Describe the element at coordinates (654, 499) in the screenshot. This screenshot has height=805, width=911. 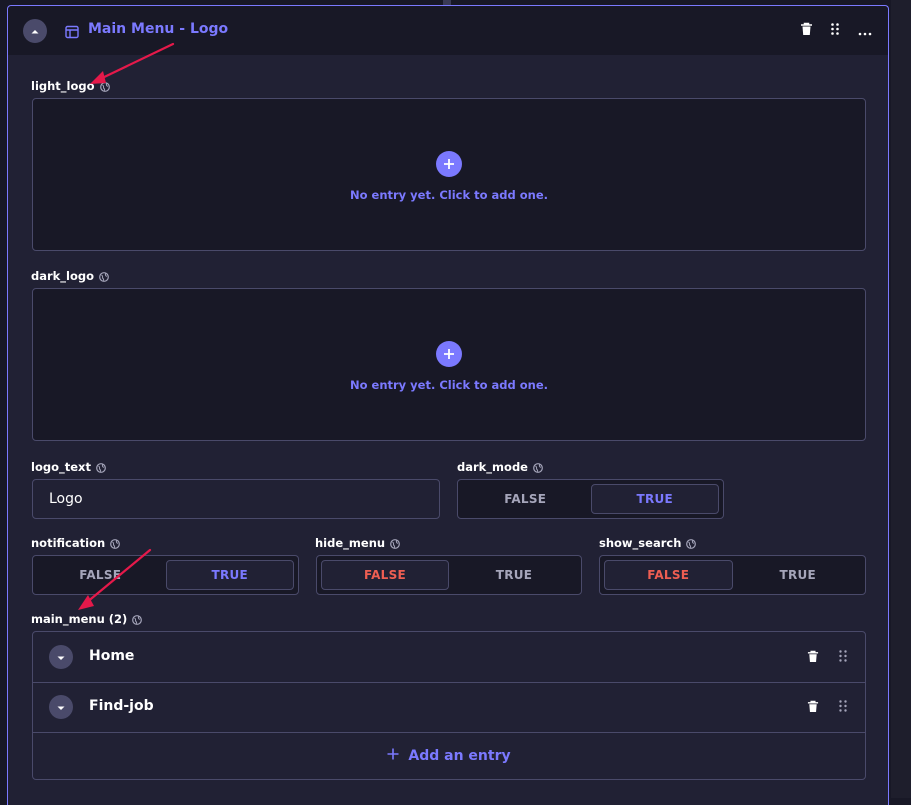
I see `dark-mode-true: TRUE` at that location.